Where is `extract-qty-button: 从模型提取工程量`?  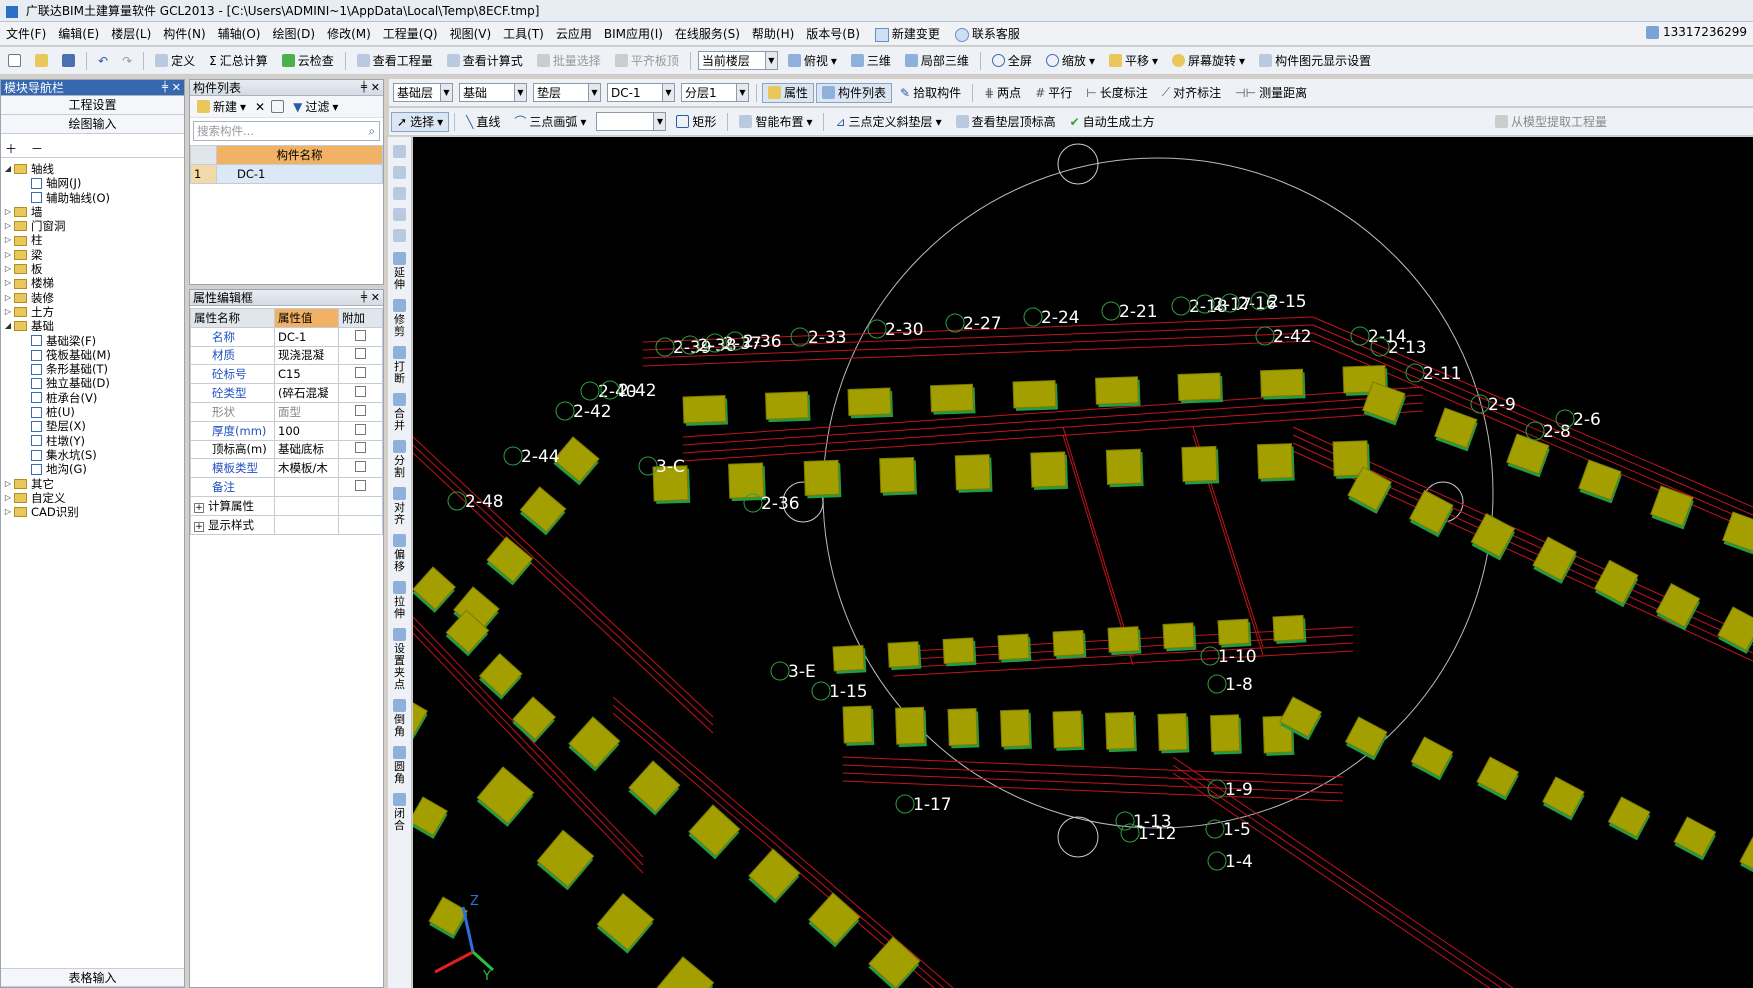 extract-qty-button: 从模型提取工程量 is located at coordinates (1551, 122).